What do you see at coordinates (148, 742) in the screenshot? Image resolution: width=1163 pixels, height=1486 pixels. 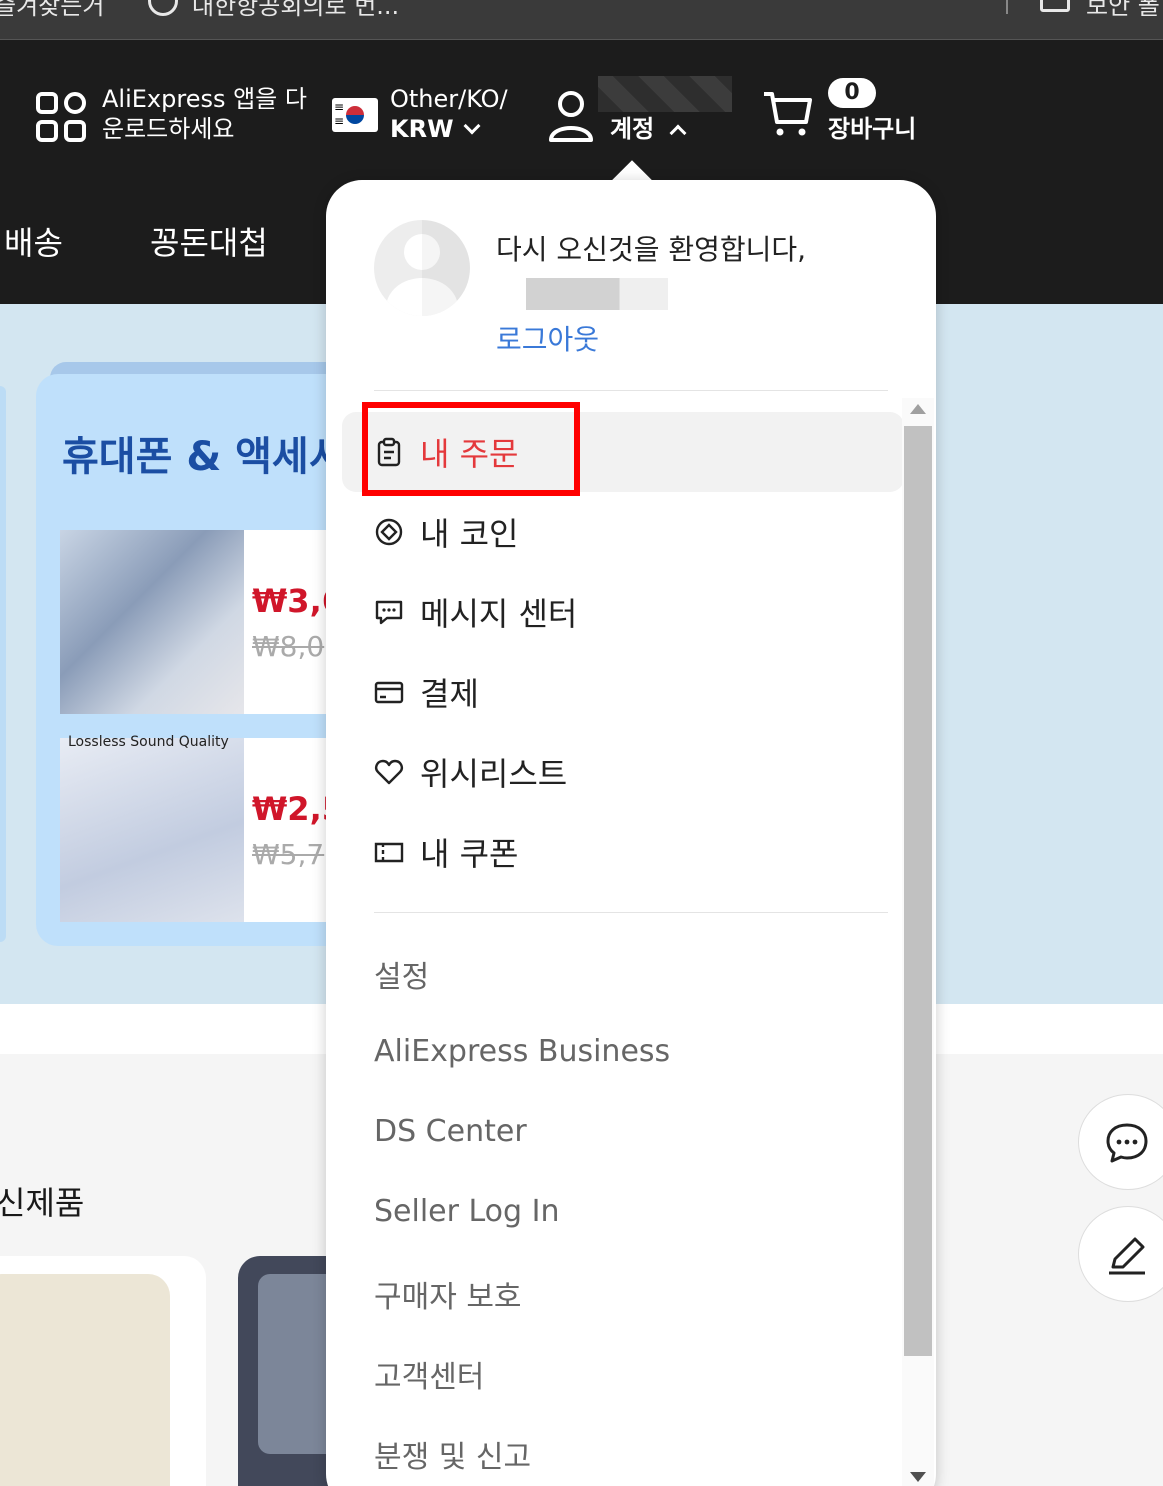 I see `product-tagline: Lossless Sound Quality` at bounding box center [148, 742].